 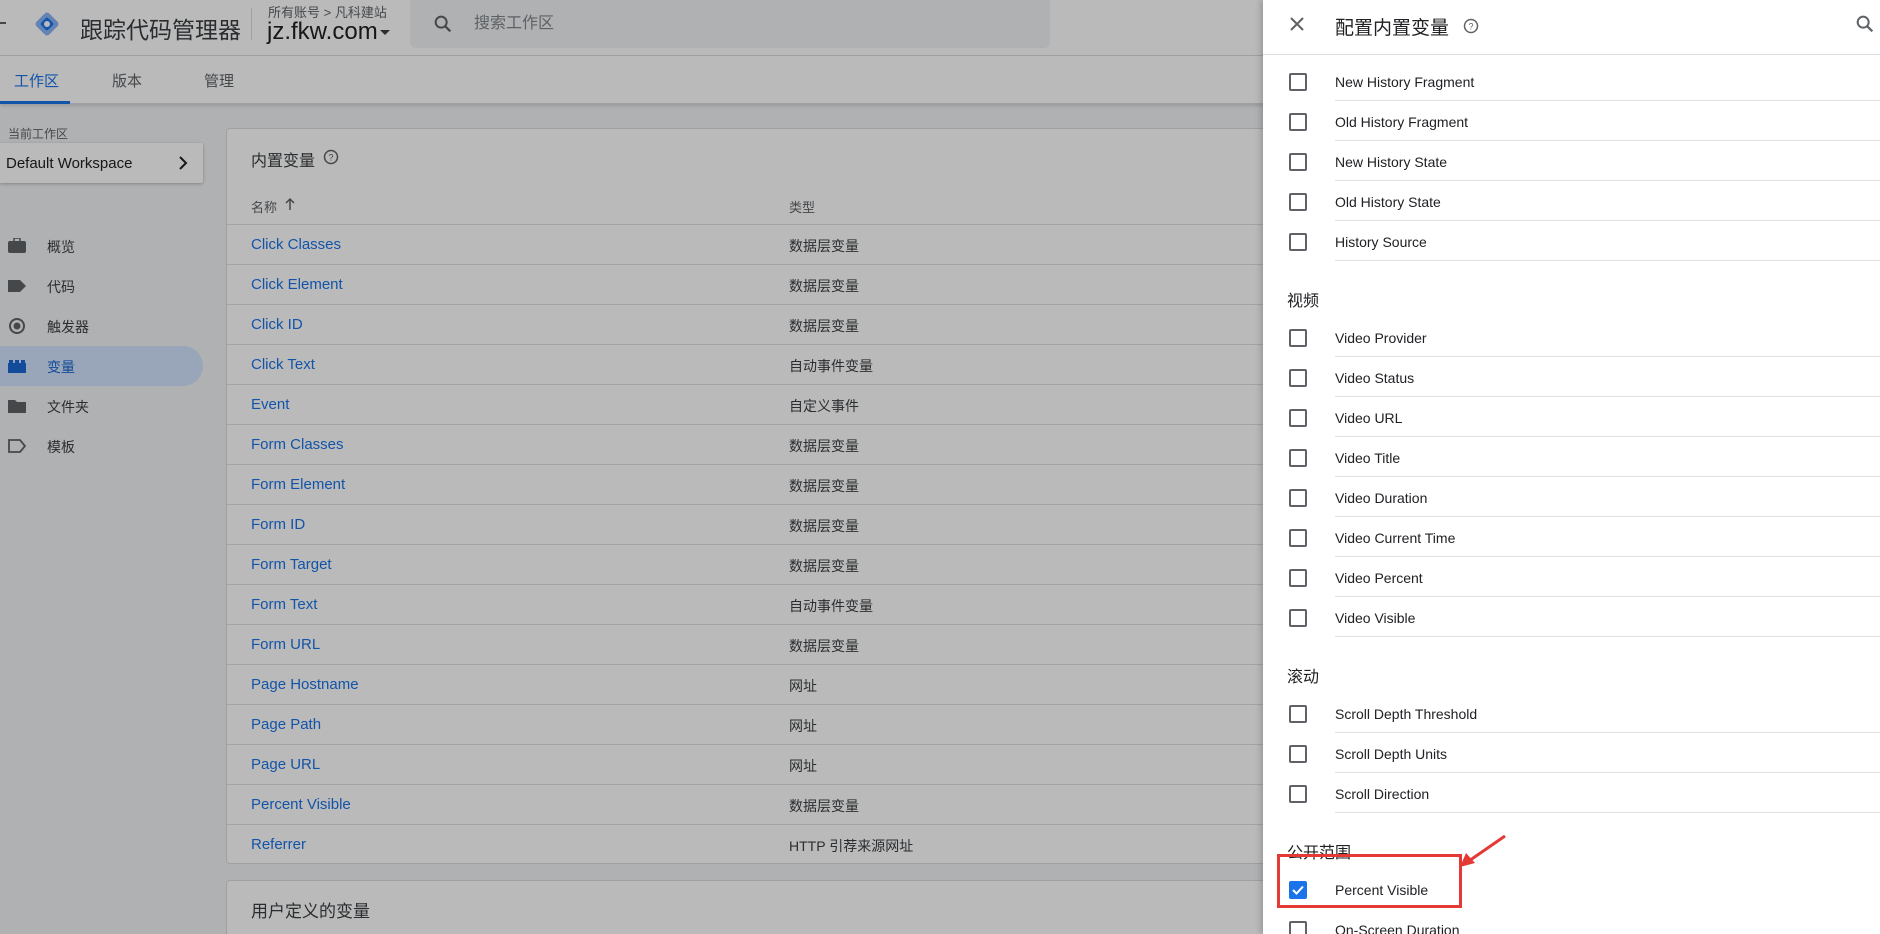 What do you see at coordinates (1571, 377) in the screenshot?
I see `variable-option-video-status: Video Status` at bounding box center [1571, 377].